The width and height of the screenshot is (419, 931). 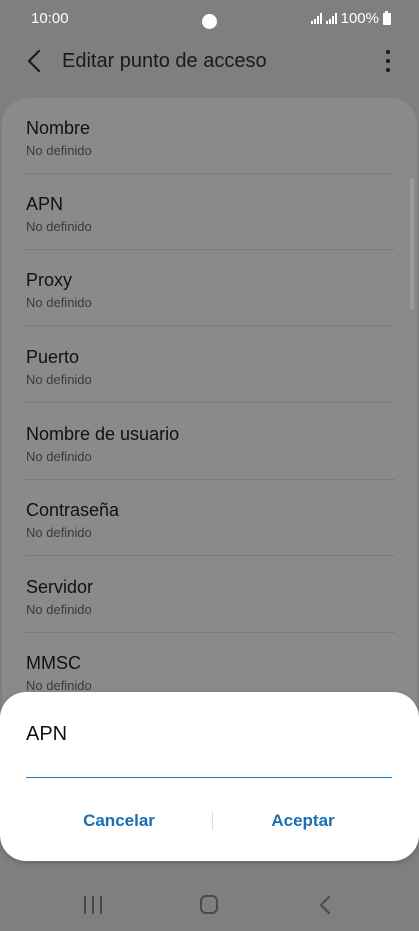 What do you see at coordinates (387, 17) in the screenshot?
I see `battery-icon` at bounding box center [387, 17].